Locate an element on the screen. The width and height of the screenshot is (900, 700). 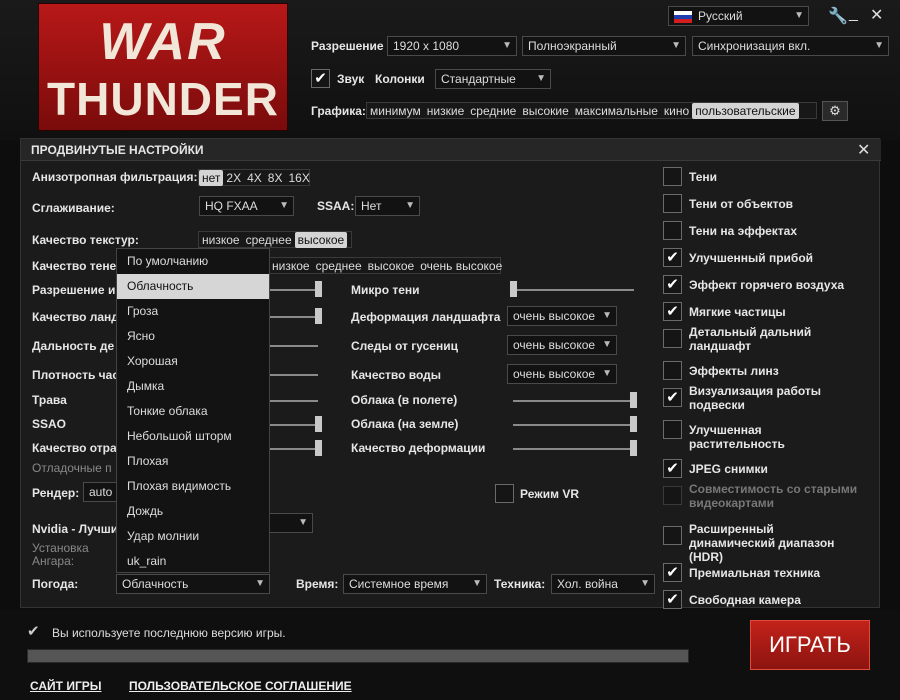
texture-option: высокое is located at coordinates (321, 240).